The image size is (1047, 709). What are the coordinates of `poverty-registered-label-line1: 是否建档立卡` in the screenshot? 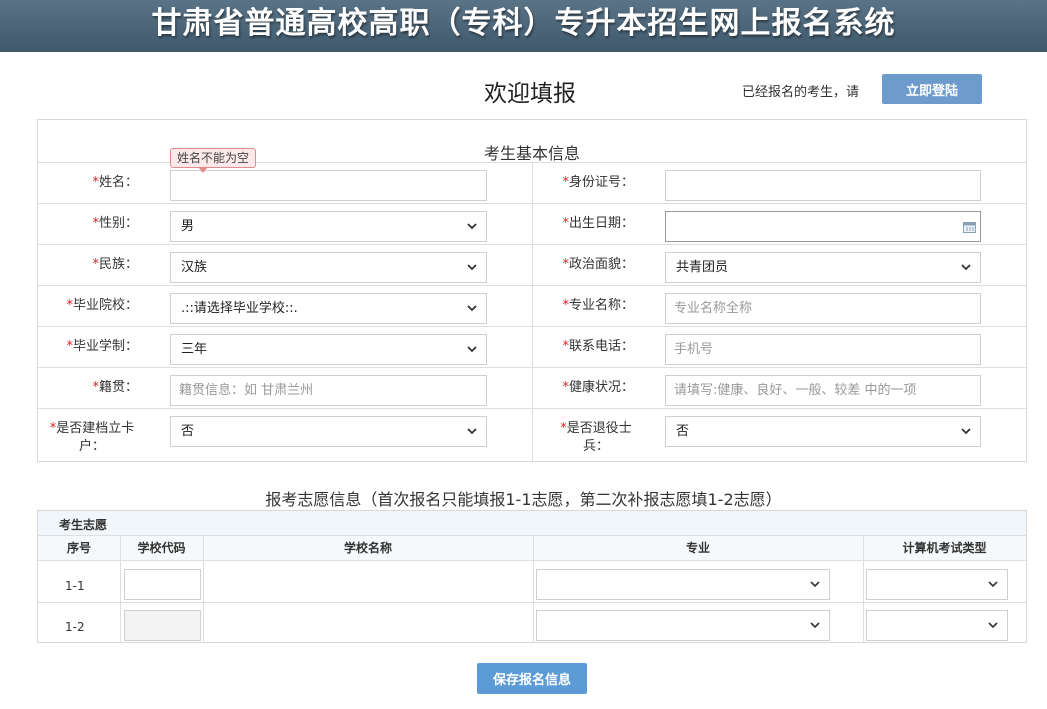 It's located at (95, 428).